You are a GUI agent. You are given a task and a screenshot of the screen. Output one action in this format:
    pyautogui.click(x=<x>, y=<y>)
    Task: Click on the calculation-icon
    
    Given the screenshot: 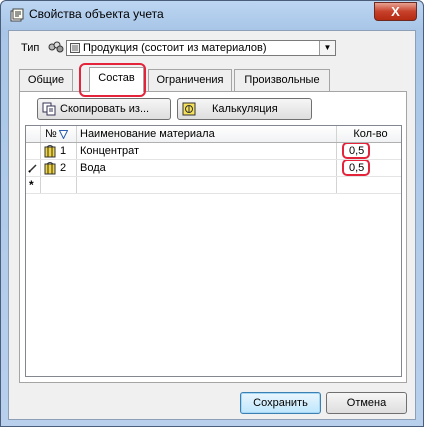 What is the action you would take?
    pyautogui.click(x=189, y=109)
    